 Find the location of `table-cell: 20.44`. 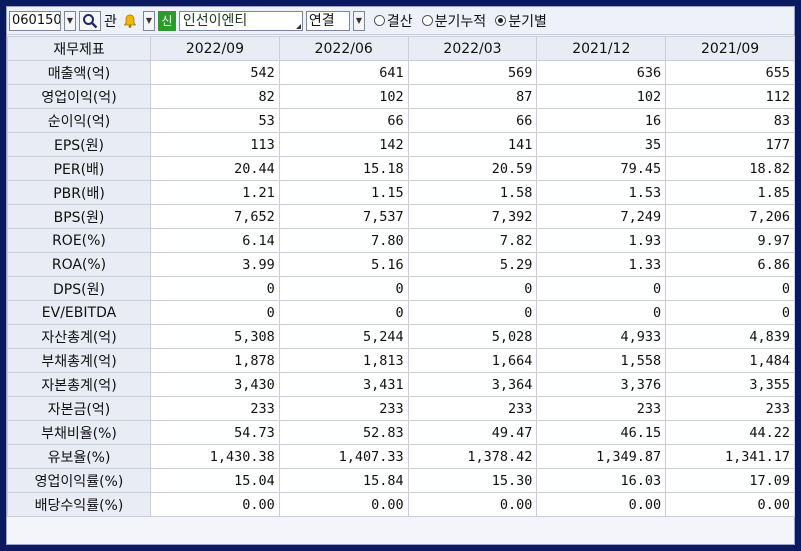

table-cell: 20.44 is located at coordinates (215, 168).